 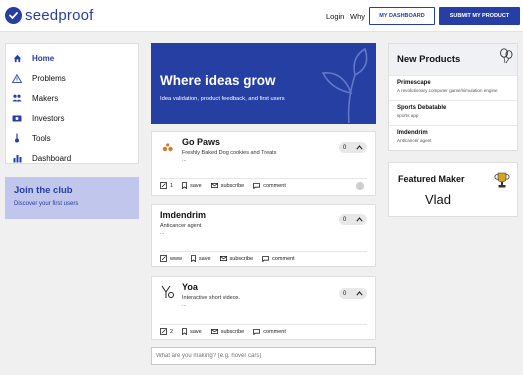 I want to click on maker-avatar, so click(x=360, y=186).